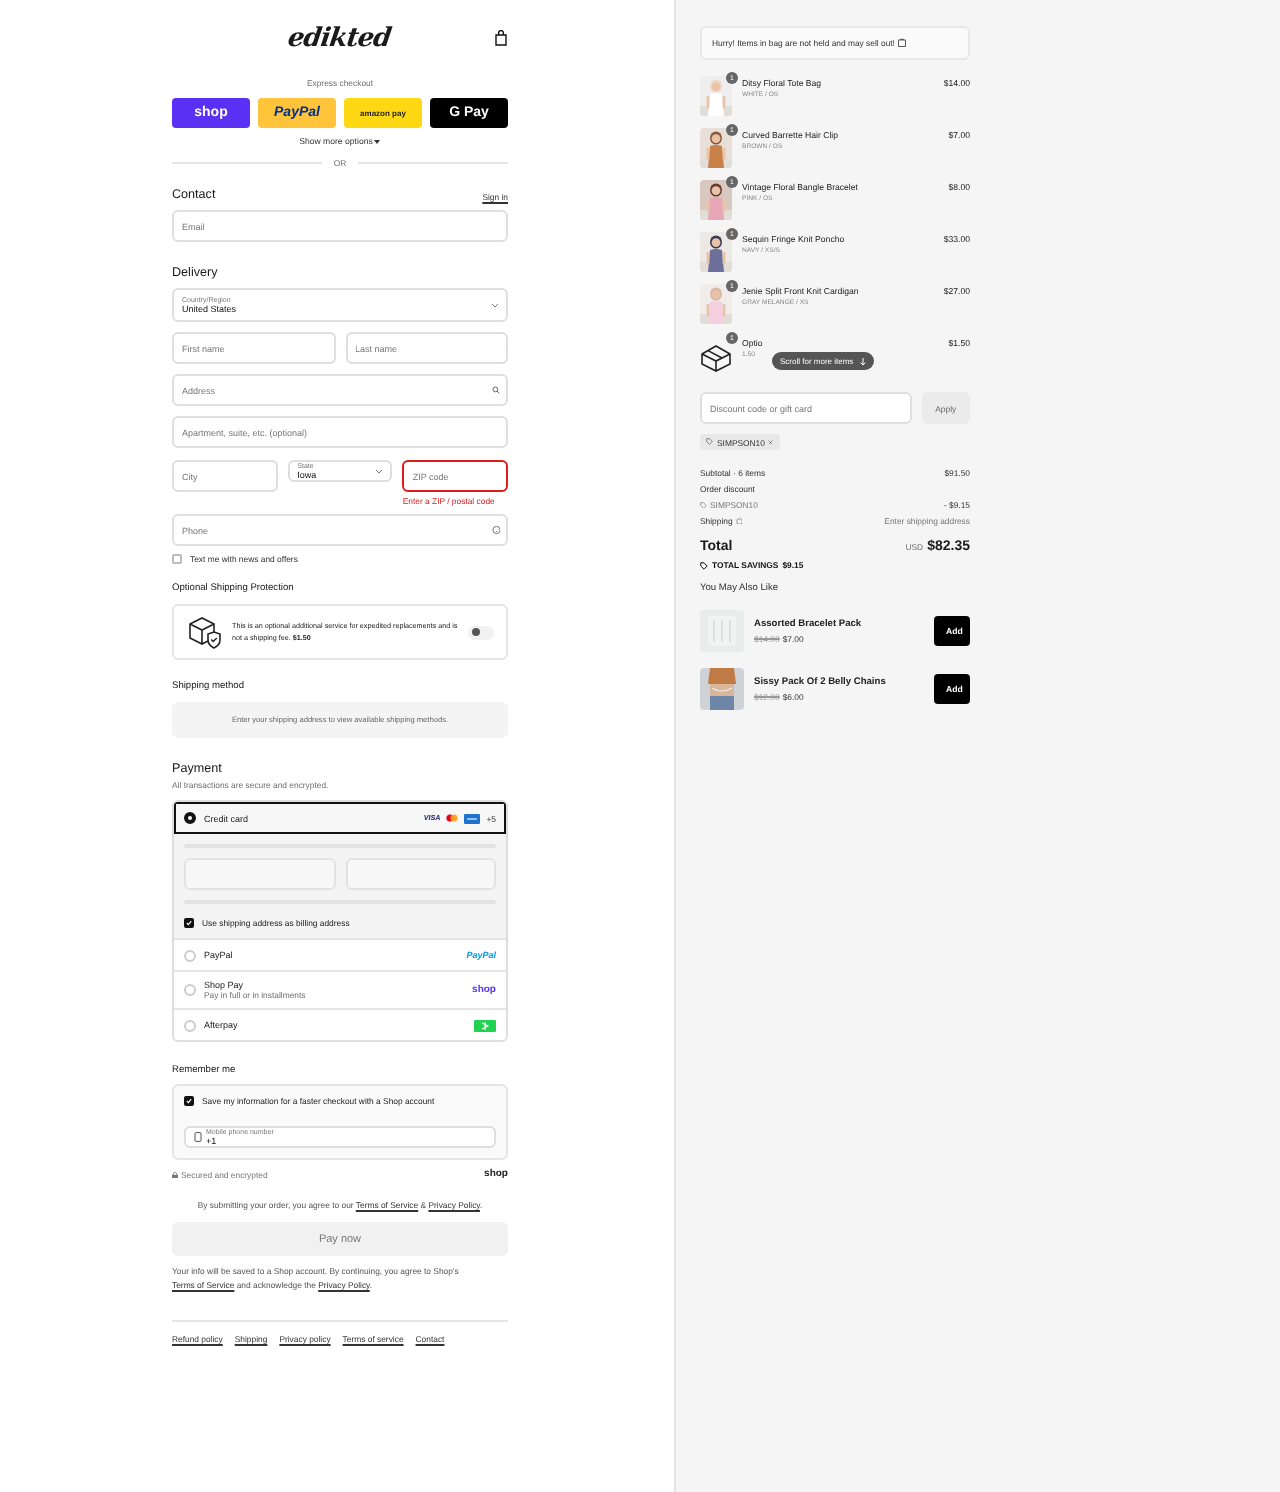 Image resolution: width=1280 pixels, height=1492 pixels. What do you see at coordinates (198, 1137) in the screenshot?
I see `phone-icon` at bounding box center [198, 1137].